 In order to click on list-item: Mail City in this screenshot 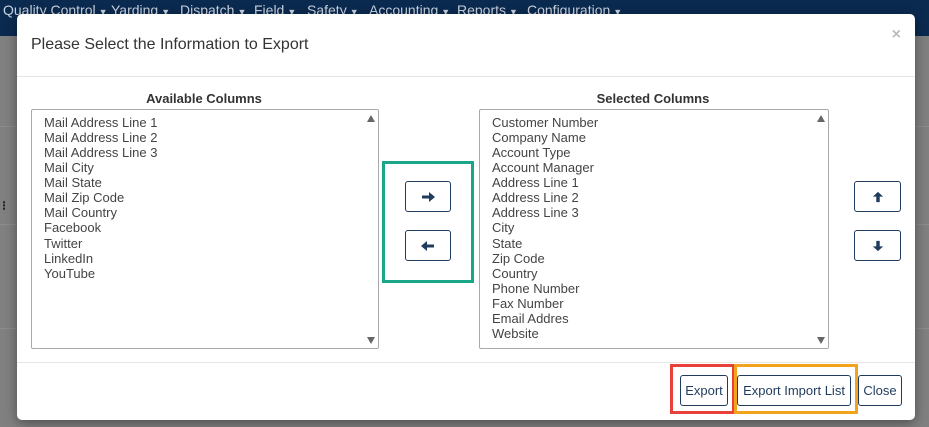, I will do `click(69, 167)`.